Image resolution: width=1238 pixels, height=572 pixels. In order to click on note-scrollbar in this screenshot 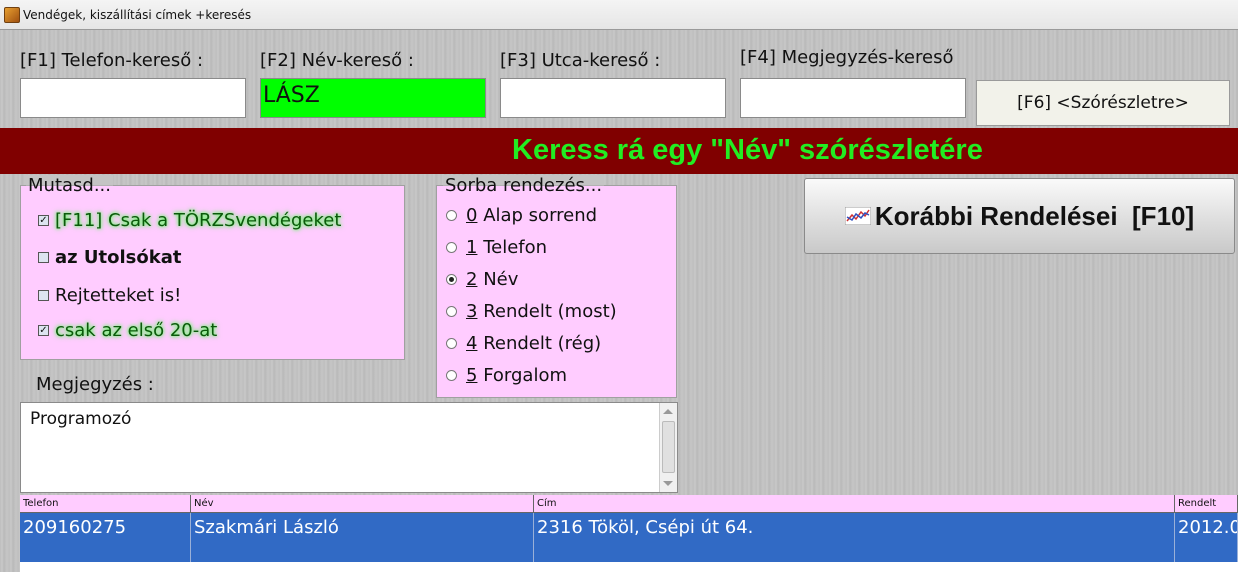, I will do `click(668, 447)`.